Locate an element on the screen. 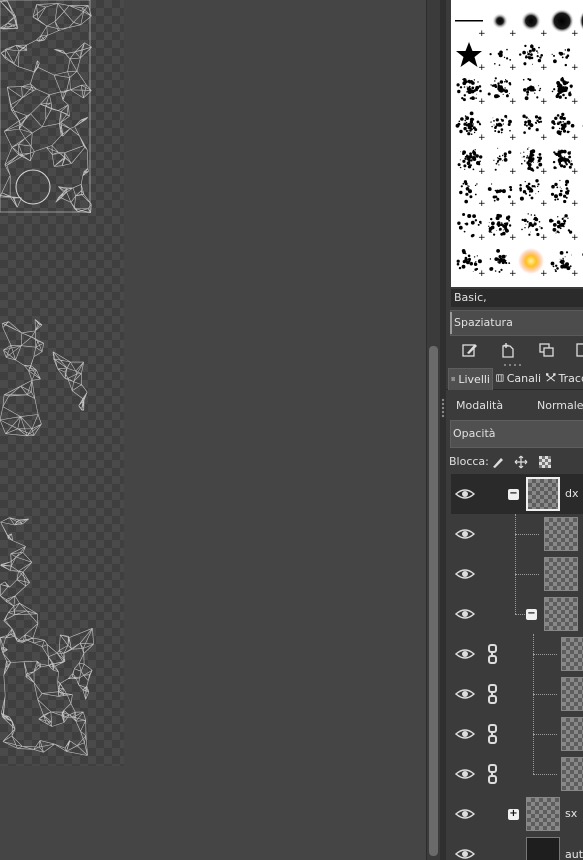 Image resolution: width=583 pixels, height=860 pixels. dock-tabs: Livelli Canali Tracc is located at coordinates (514, 379).